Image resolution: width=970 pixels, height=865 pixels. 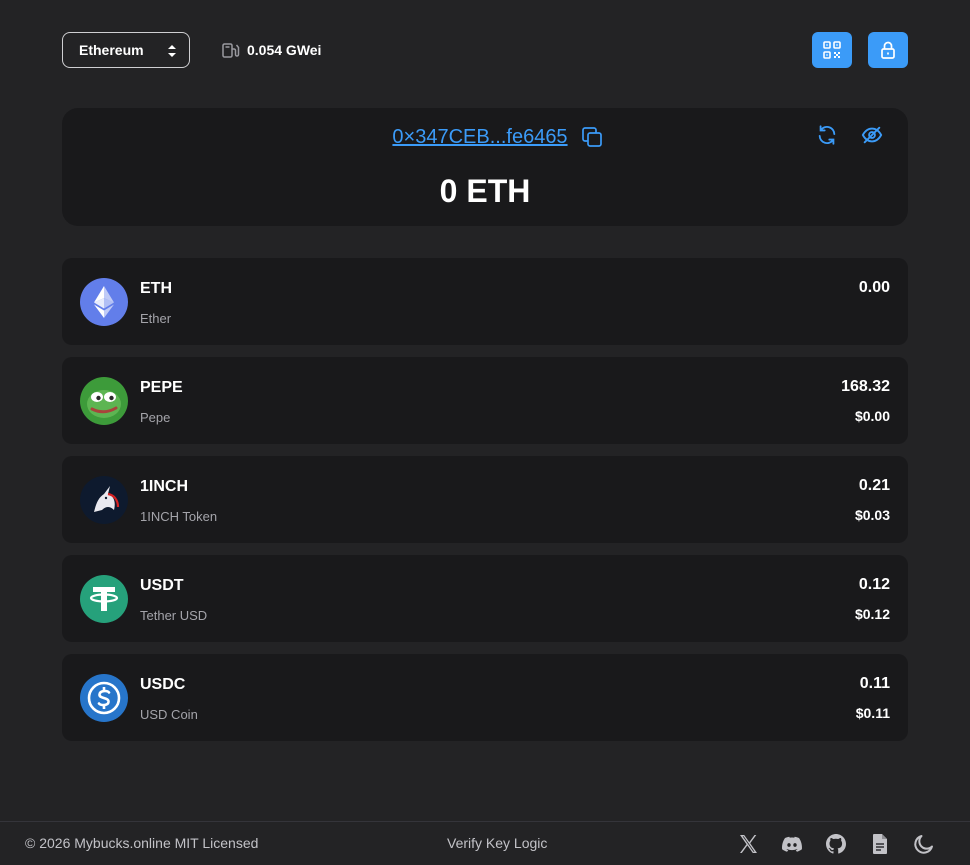 What do you see at coordinates (872, 135) in the screenshot?
I see `eye-off-icon` at bounding box center [872, 135].